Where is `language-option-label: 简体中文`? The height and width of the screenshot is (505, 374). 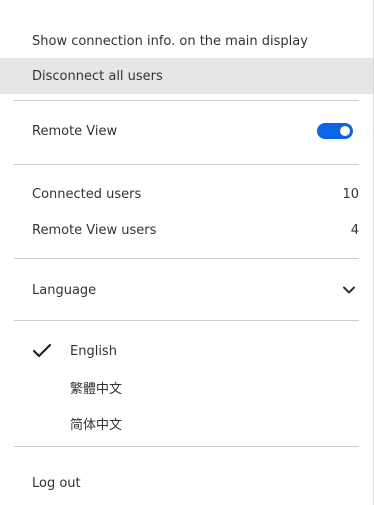
language-option-label: 简体中文 is located at coordinates (96, 425).